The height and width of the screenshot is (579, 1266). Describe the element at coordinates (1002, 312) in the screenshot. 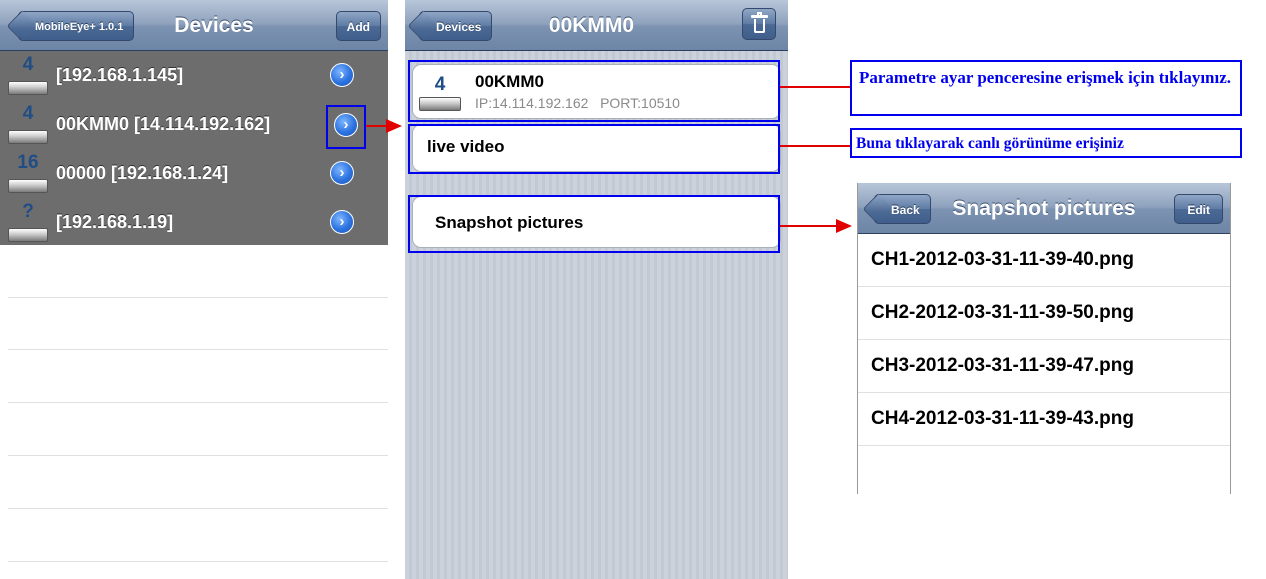

I see `snapshot-filename: CH2-2012-03-31-11-39-50.png` at that location.